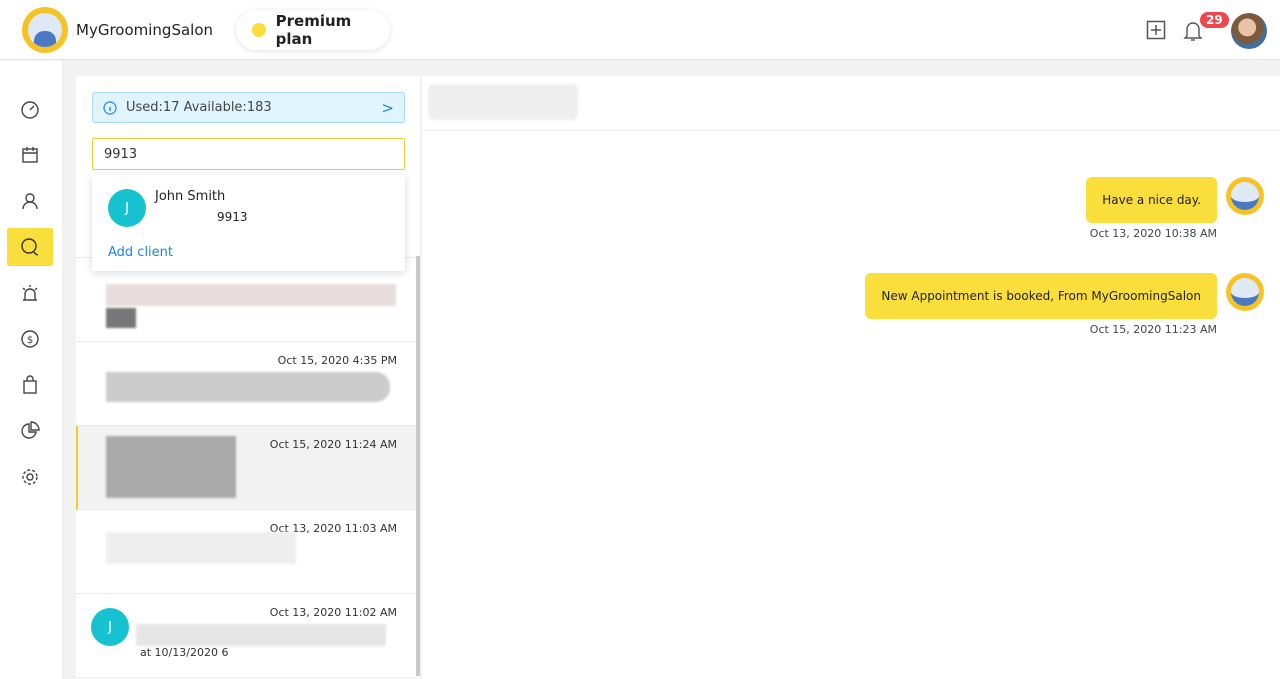  I want to click on sidebar-item-clients, so click(30, 201).